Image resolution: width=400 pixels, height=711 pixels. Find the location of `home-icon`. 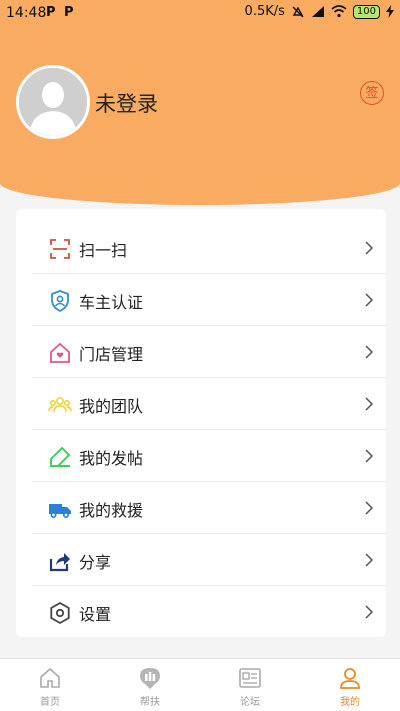

home-icon is located at coordinates (50, 677).